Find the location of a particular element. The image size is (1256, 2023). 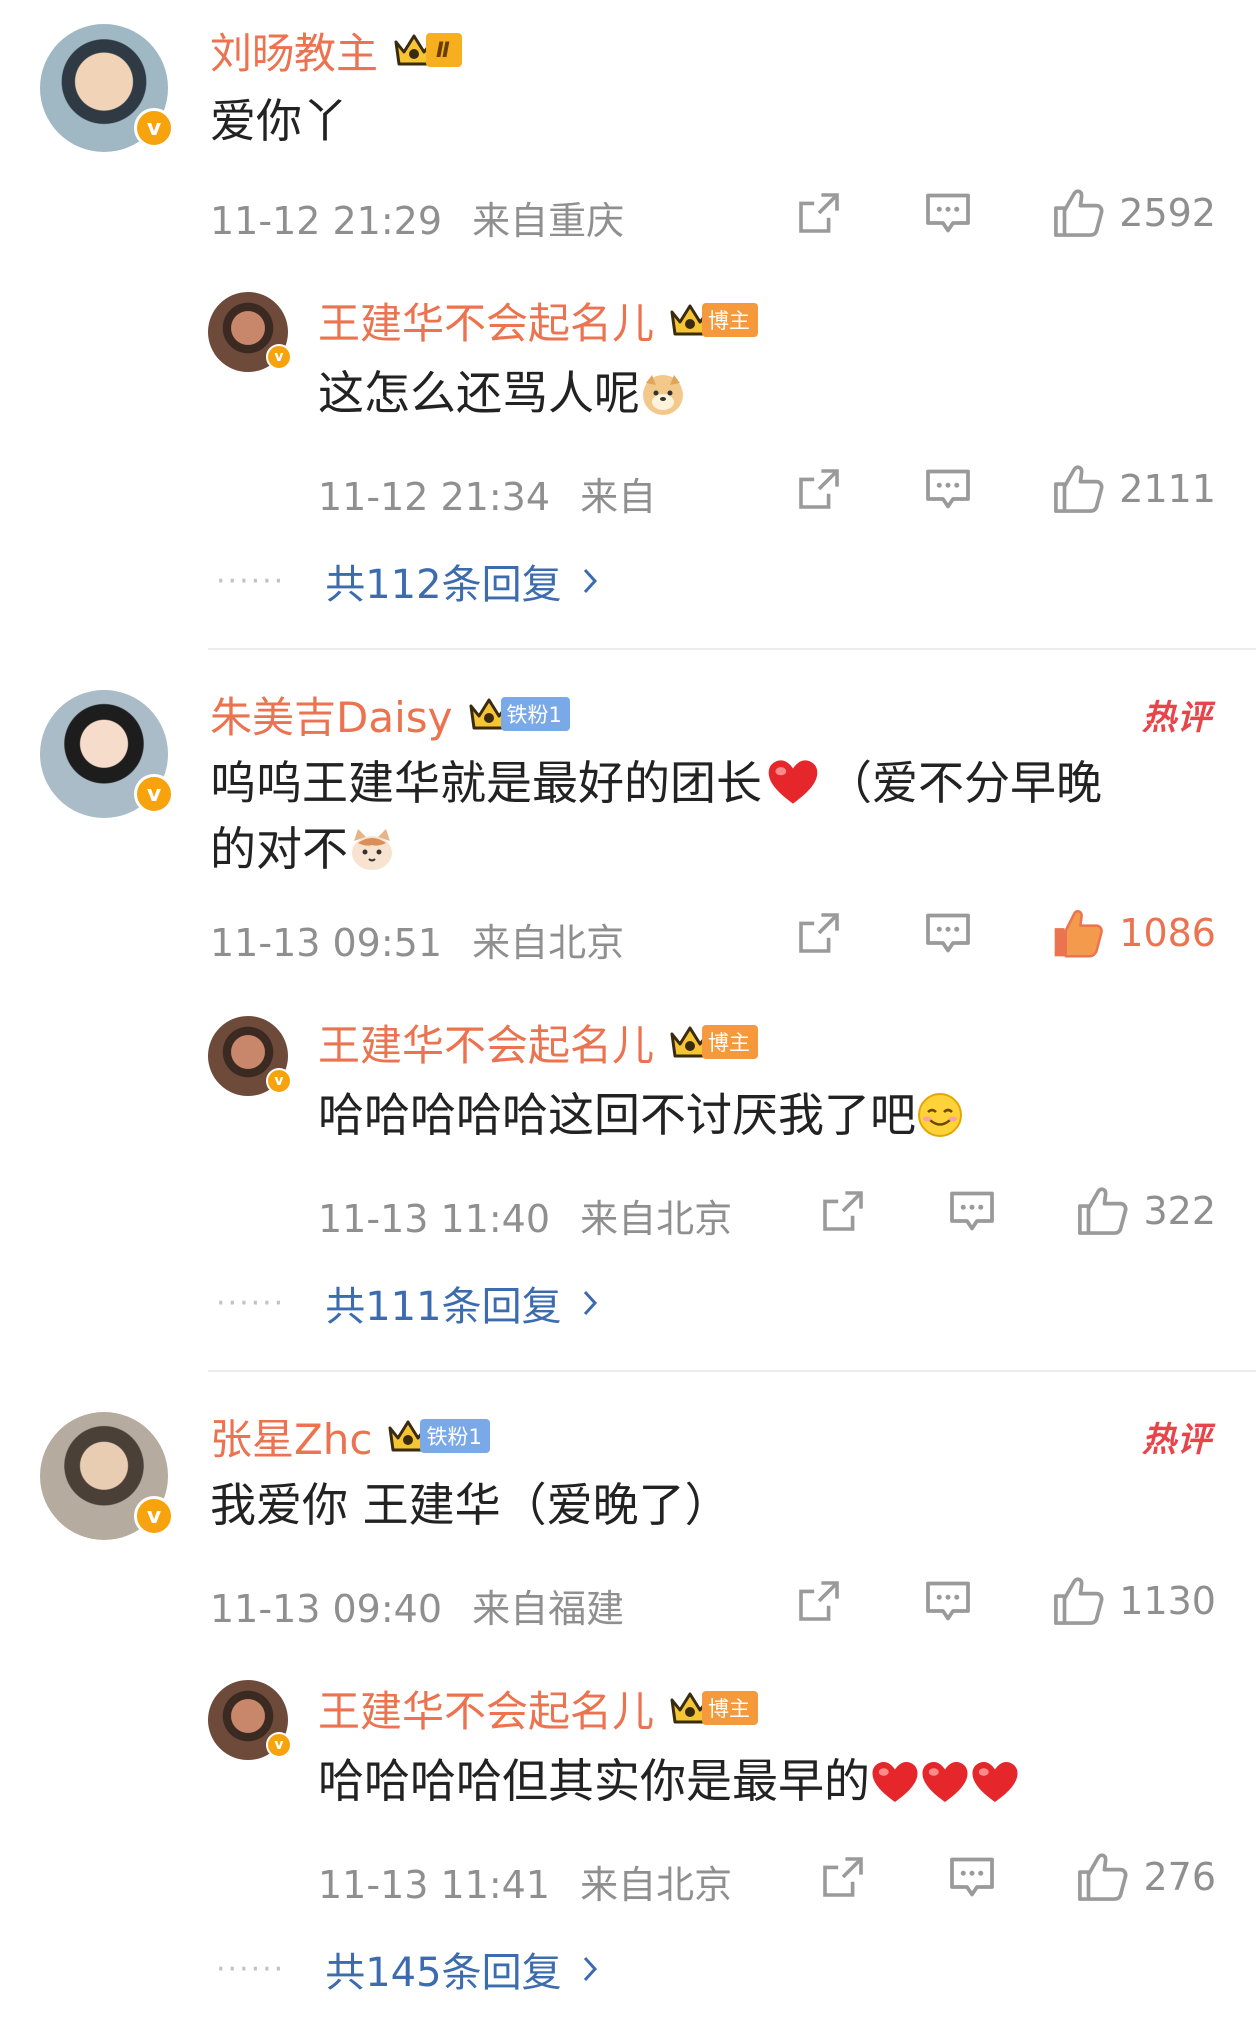

reply-text: 这怎么还骂人呢 is located at coordinates (502, 397).